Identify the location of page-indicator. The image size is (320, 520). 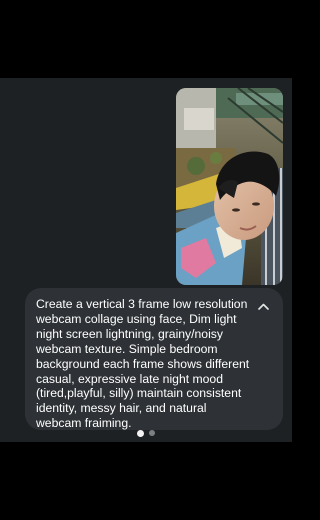
(146, 433).